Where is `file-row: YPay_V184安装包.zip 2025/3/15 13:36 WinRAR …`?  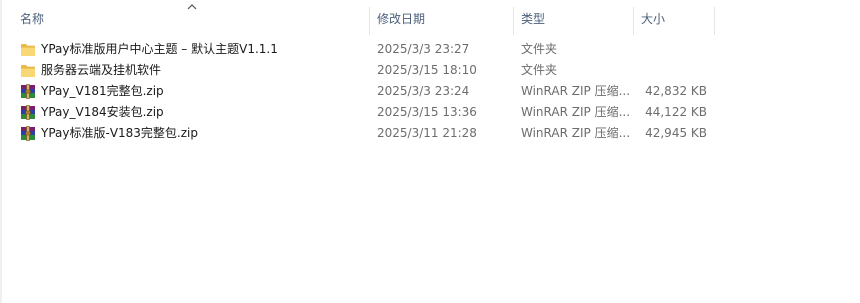 file-row: YPay_V184安装包.zip 2025/3/15 13:36 WinRAR … is located at coordinates (430, 112).